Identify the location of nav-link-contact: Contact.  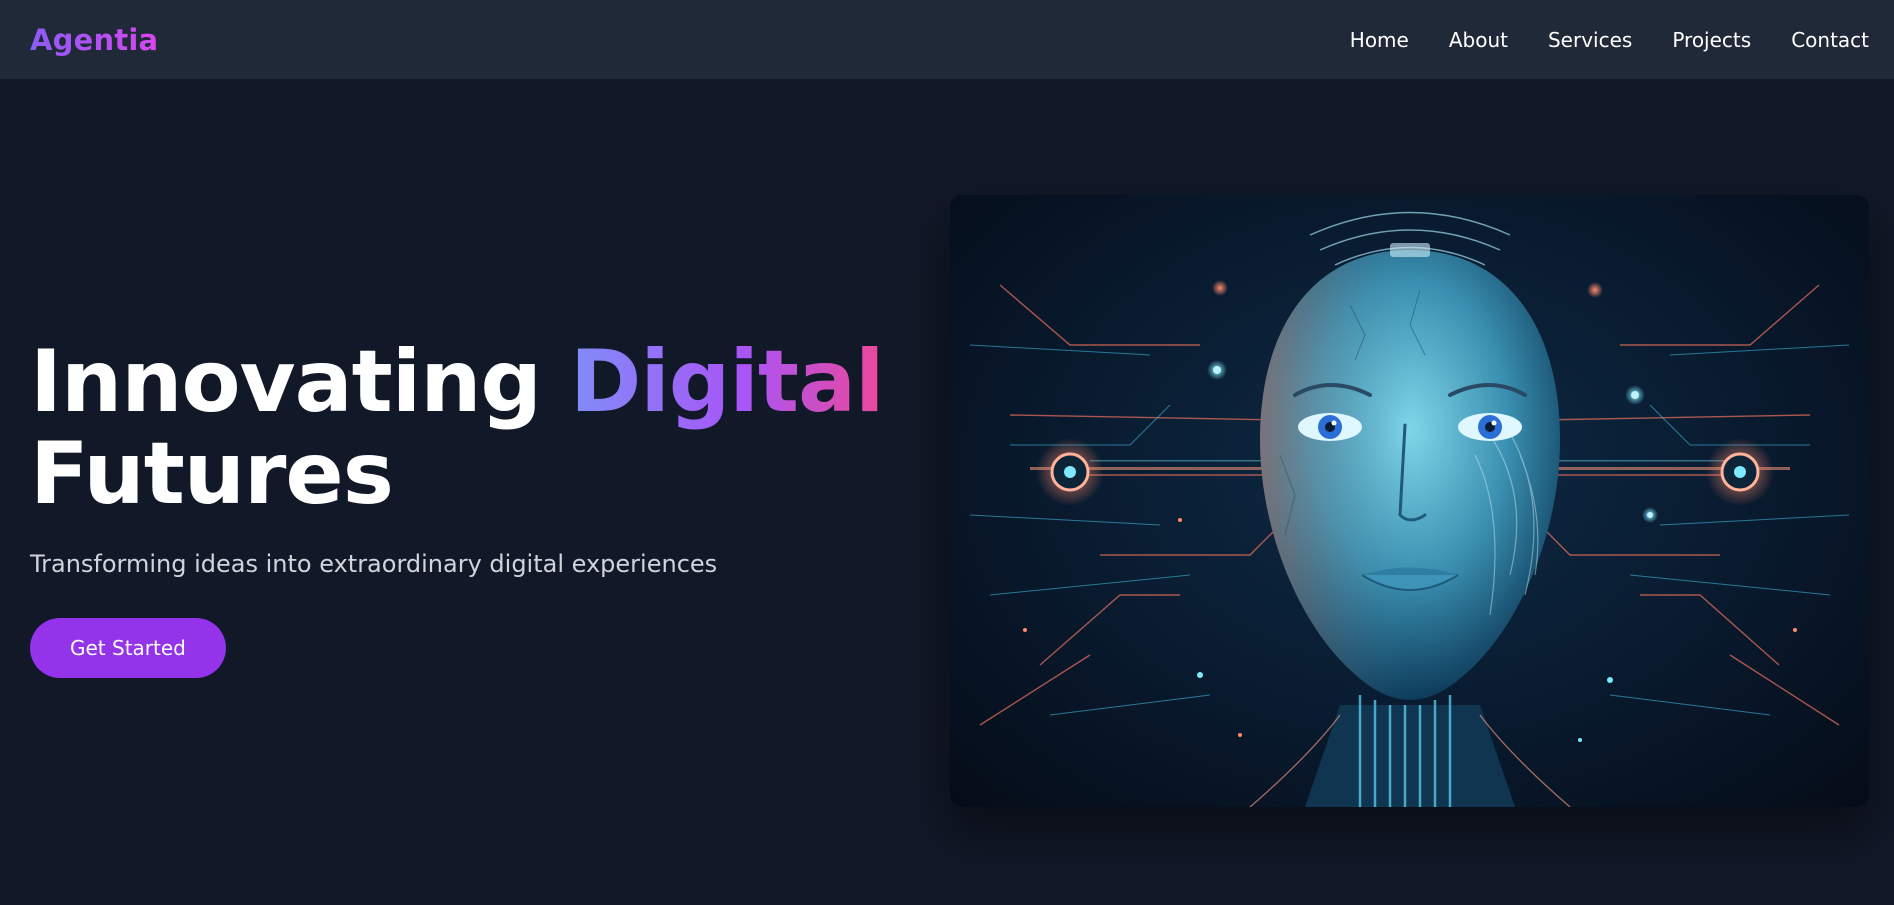
(1830, 40).